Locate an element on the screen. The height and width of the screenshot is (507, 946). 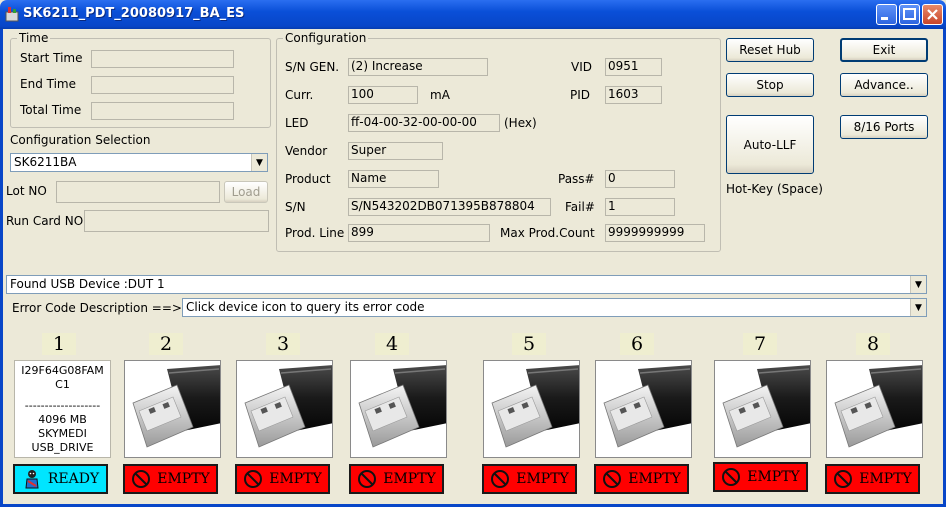
lot-no-label: Lot NO is located at coordinates (26, 191).